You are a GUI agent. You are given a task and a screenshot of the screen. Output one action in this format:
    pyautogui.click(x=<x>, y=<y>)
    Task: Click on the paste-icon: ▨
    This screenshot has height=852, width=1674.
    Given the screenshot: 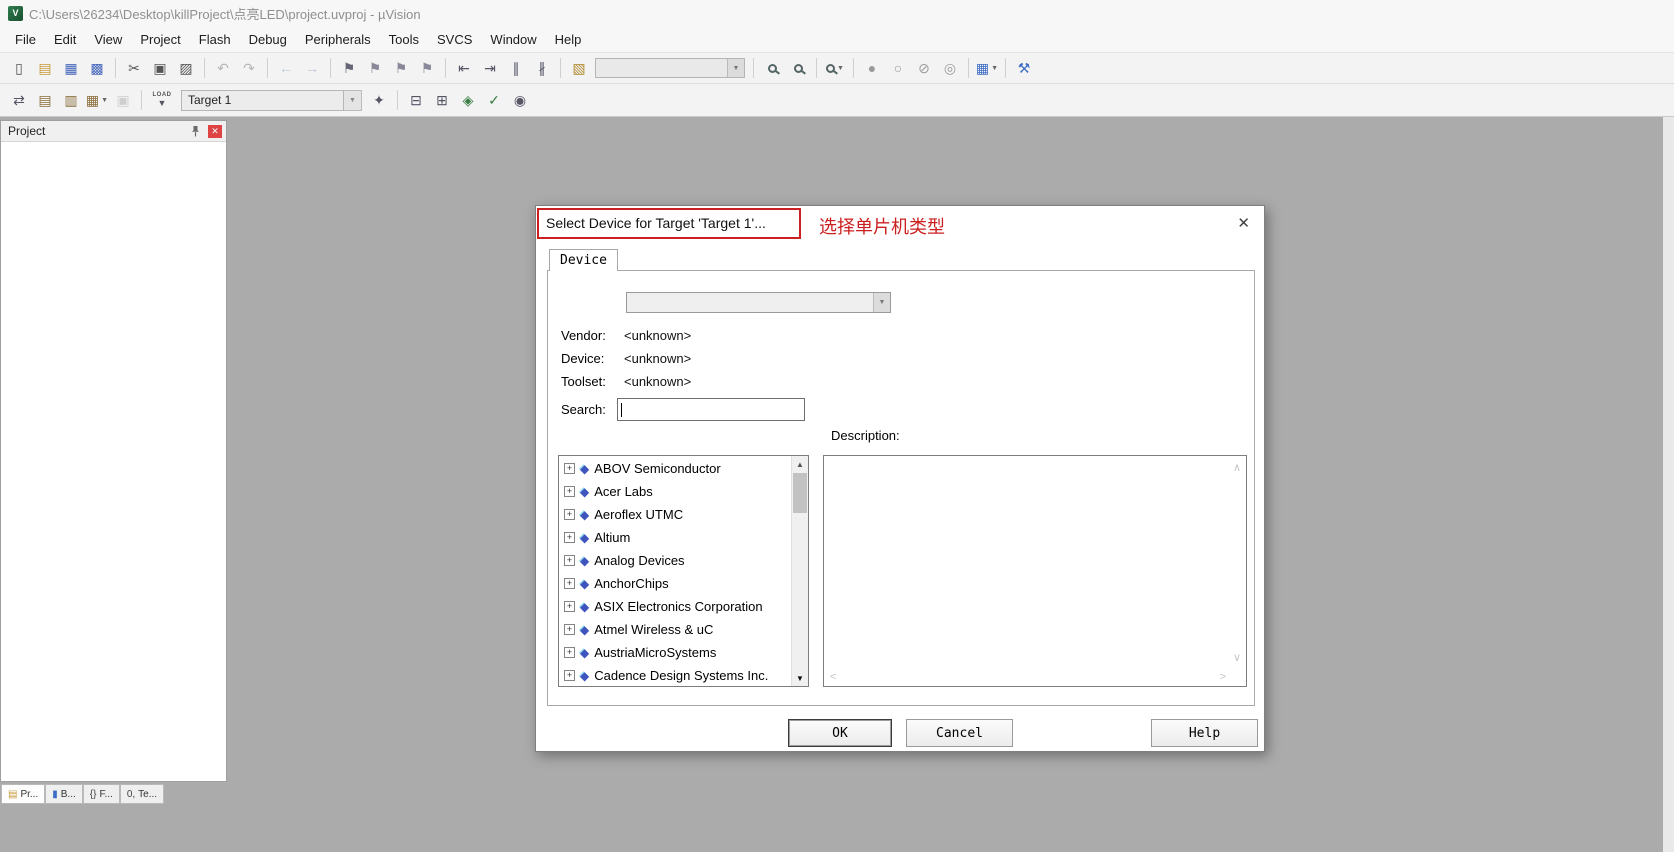 What is the action you would take?
    pyautogui.click(x=186, y=68)
    